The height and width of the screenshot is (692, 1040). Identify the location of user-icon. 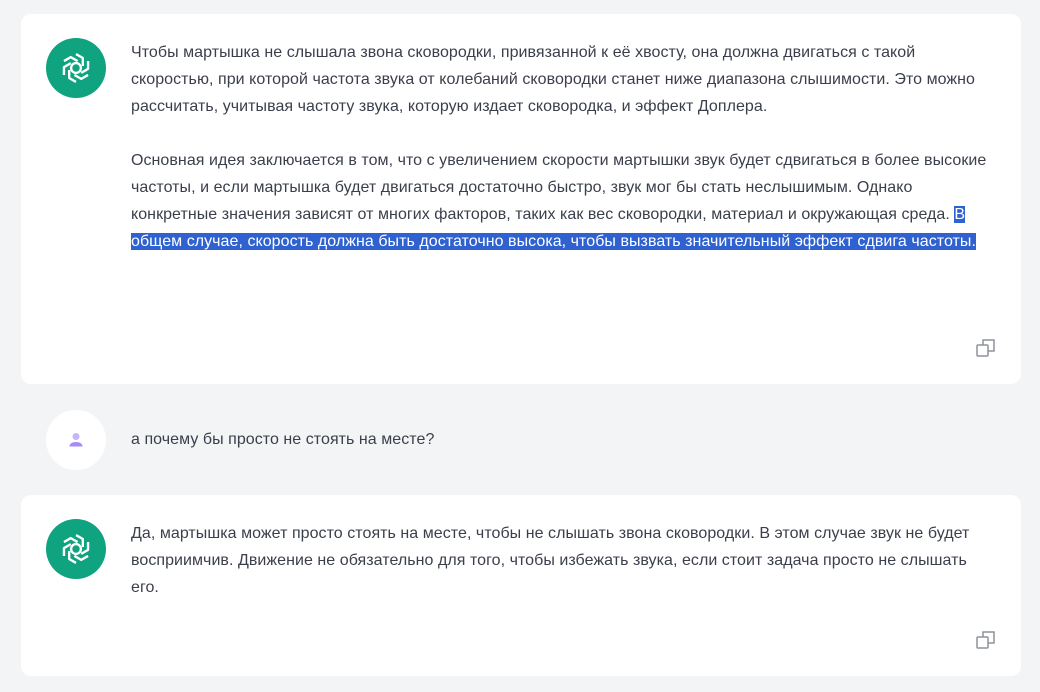
(76, 440).